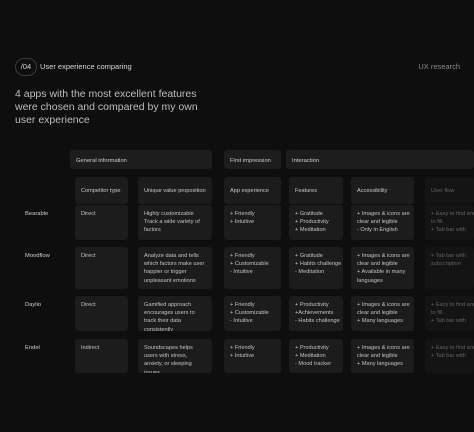  What do you see at coordinates (101, 190) in the screenshot?
I see `column-competitor-type: Competitor type` at bounding box center [101, 190].